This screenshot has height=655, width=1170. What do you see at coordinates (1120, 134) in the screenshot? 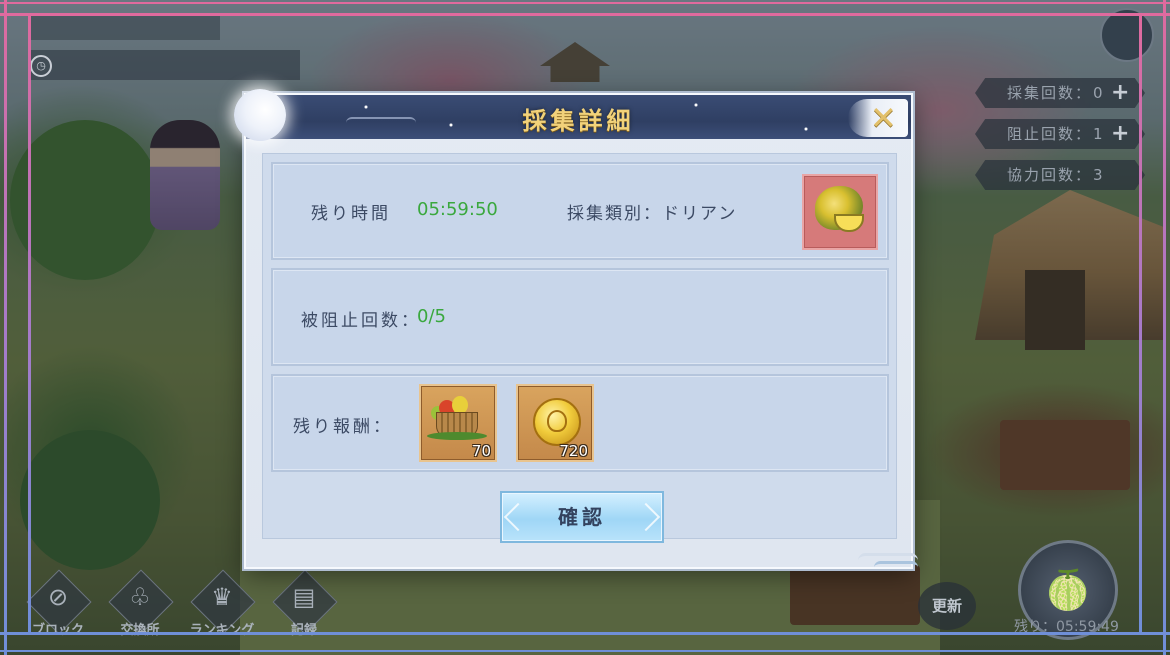
I see `add-block-button: +` at bounding box center [1120, 134].